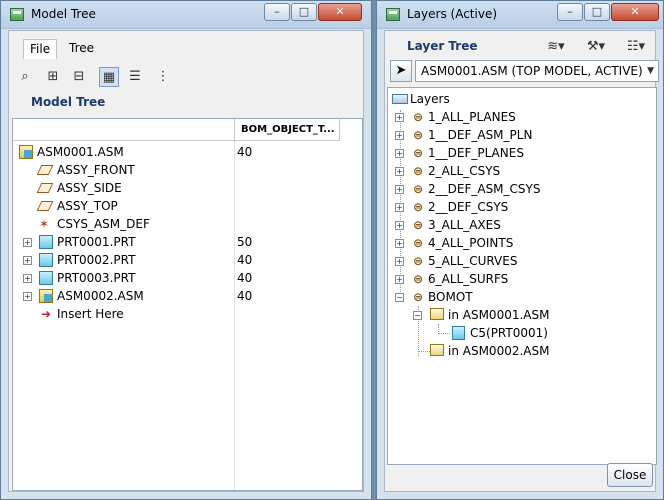 The height and width of the screenshot is (500, 664). I want to click on tree-row-prt0001: + PRT0001.PRT 50, so click(187, 242).